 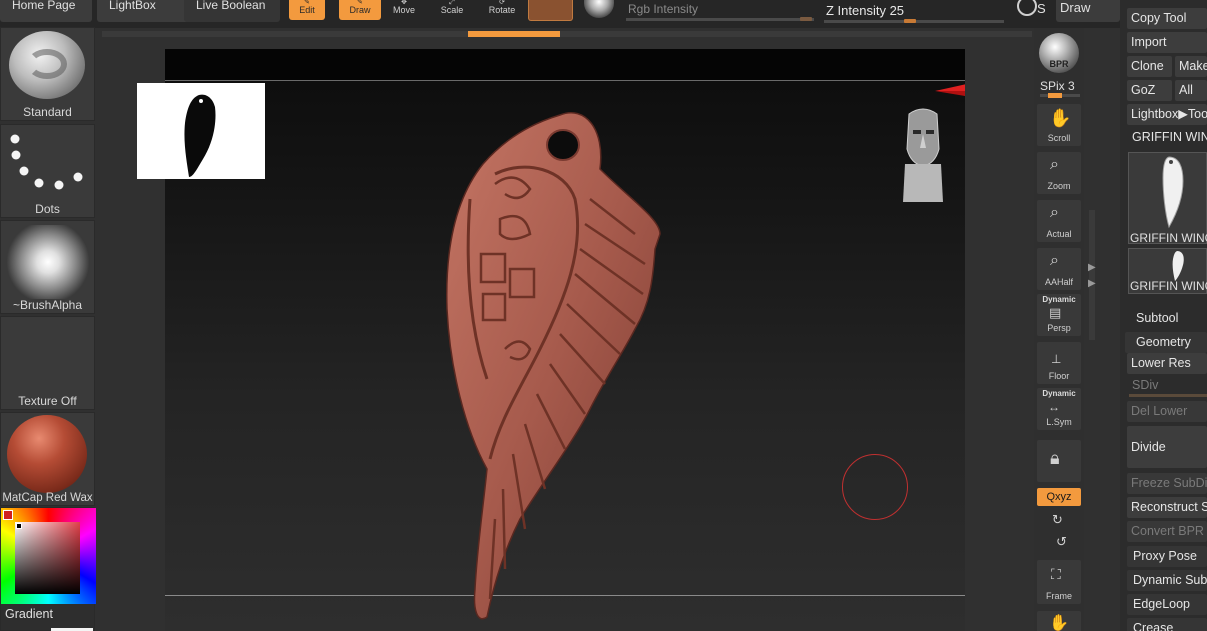 I want to click on sphere-thumb-small, so click(x=599, y=9).